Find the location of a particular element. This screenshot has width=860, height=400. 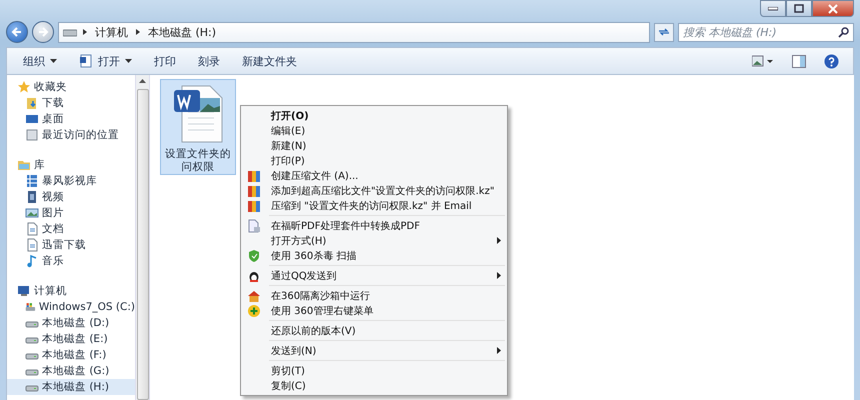

refresh-icon is located at coordinates (664, 32).